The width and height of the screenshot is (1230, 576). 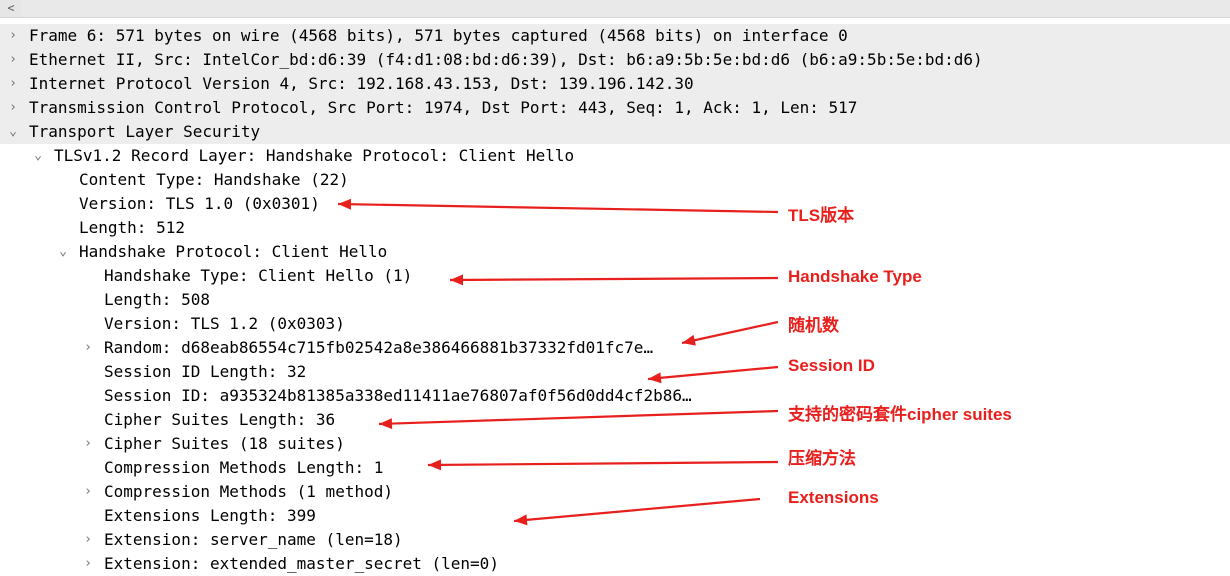 I want to click on tree-row: ⌄ Transport Layer Security, so click(x=615, y=132).